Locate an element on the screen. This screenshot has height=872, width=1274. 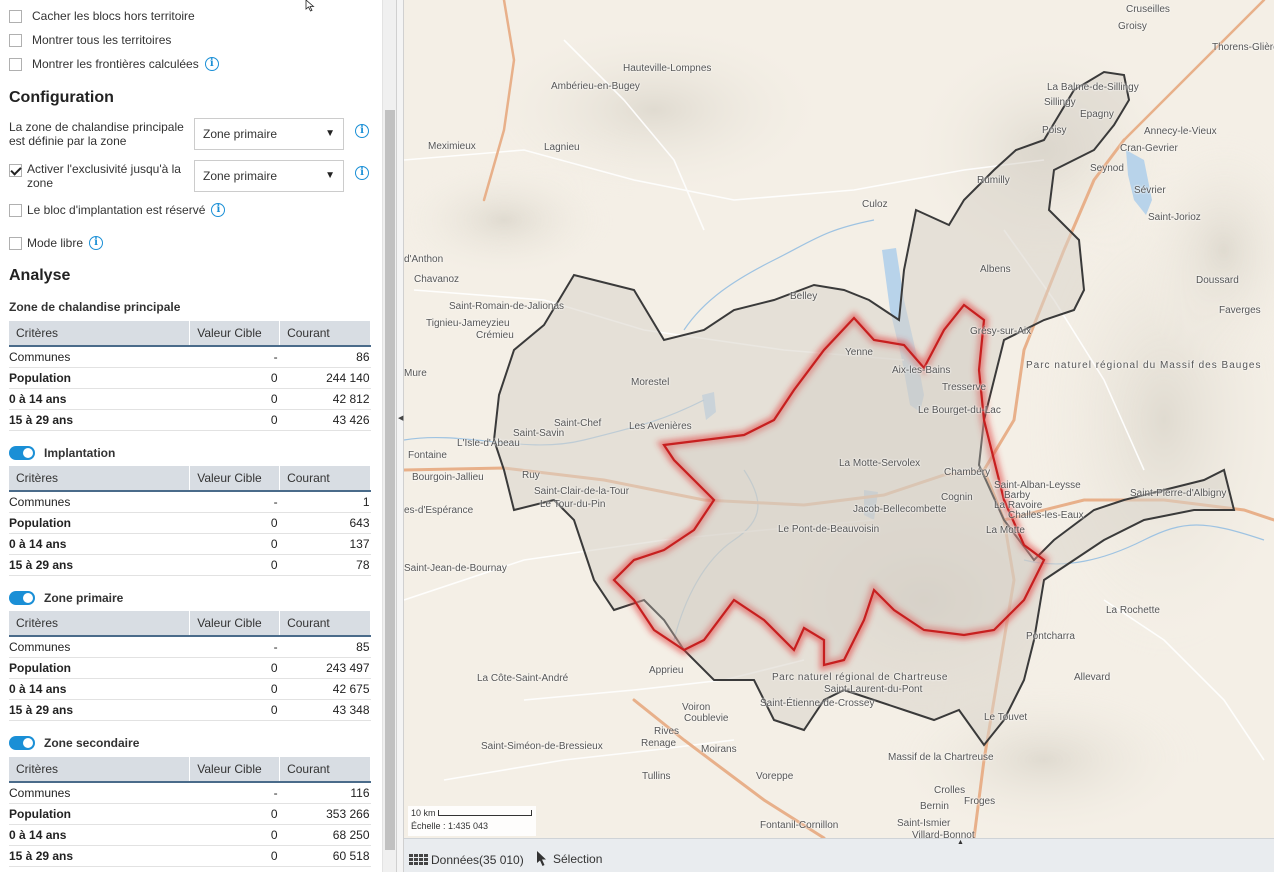
zone-select: Zone primaire ▼ is located at coordinates (269, 134).